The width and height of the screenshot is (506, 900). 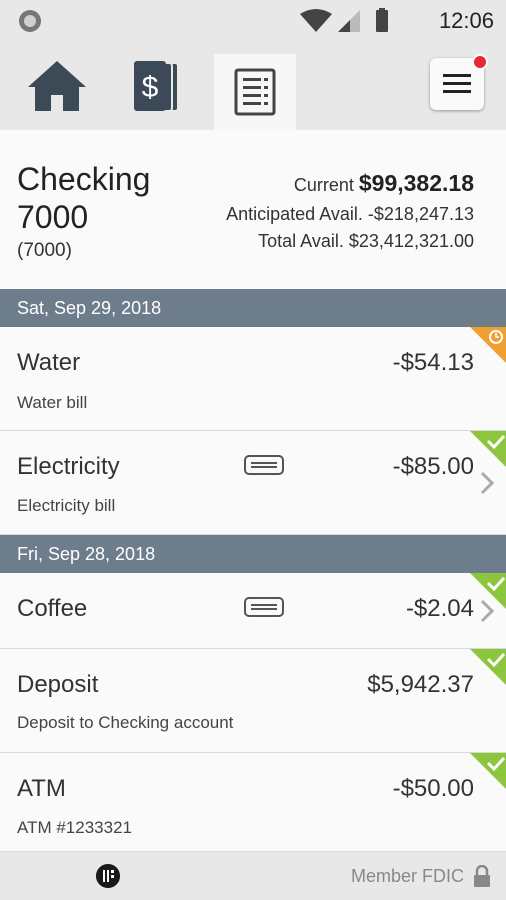 I want to click on account-name: Checking 7000, so click(x=84, y=198).